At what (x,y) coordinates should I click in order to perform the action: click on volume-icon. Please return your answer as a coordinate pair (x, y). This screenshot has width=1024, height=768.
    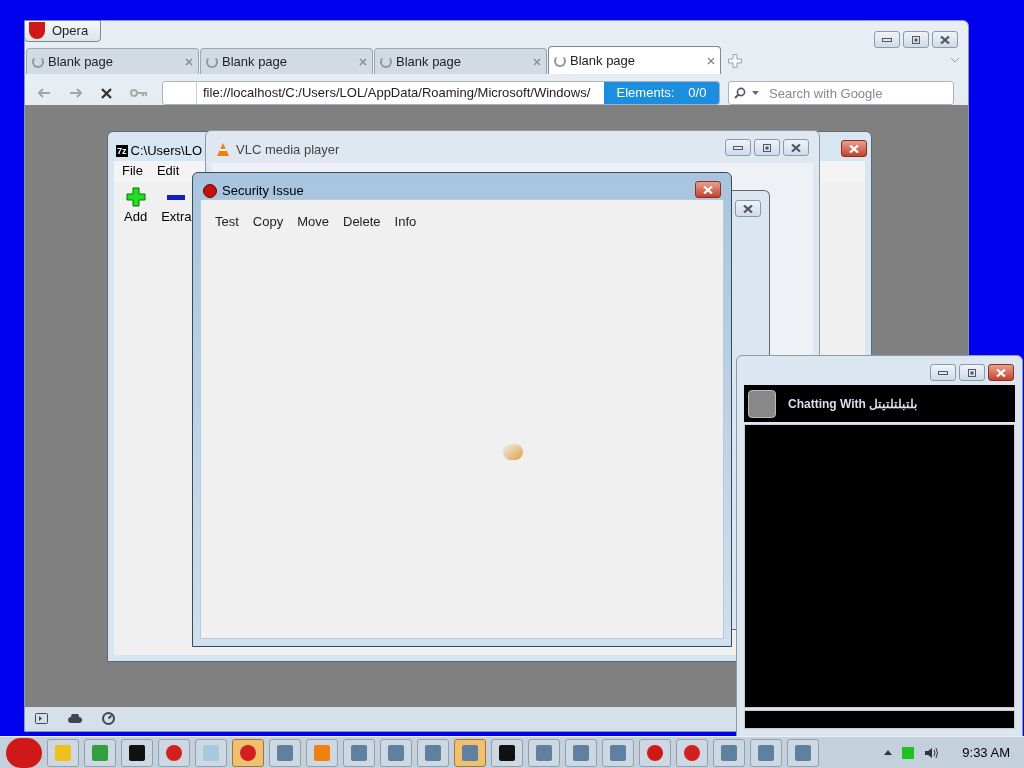
    Looking at the image, I should click on (931, 752).